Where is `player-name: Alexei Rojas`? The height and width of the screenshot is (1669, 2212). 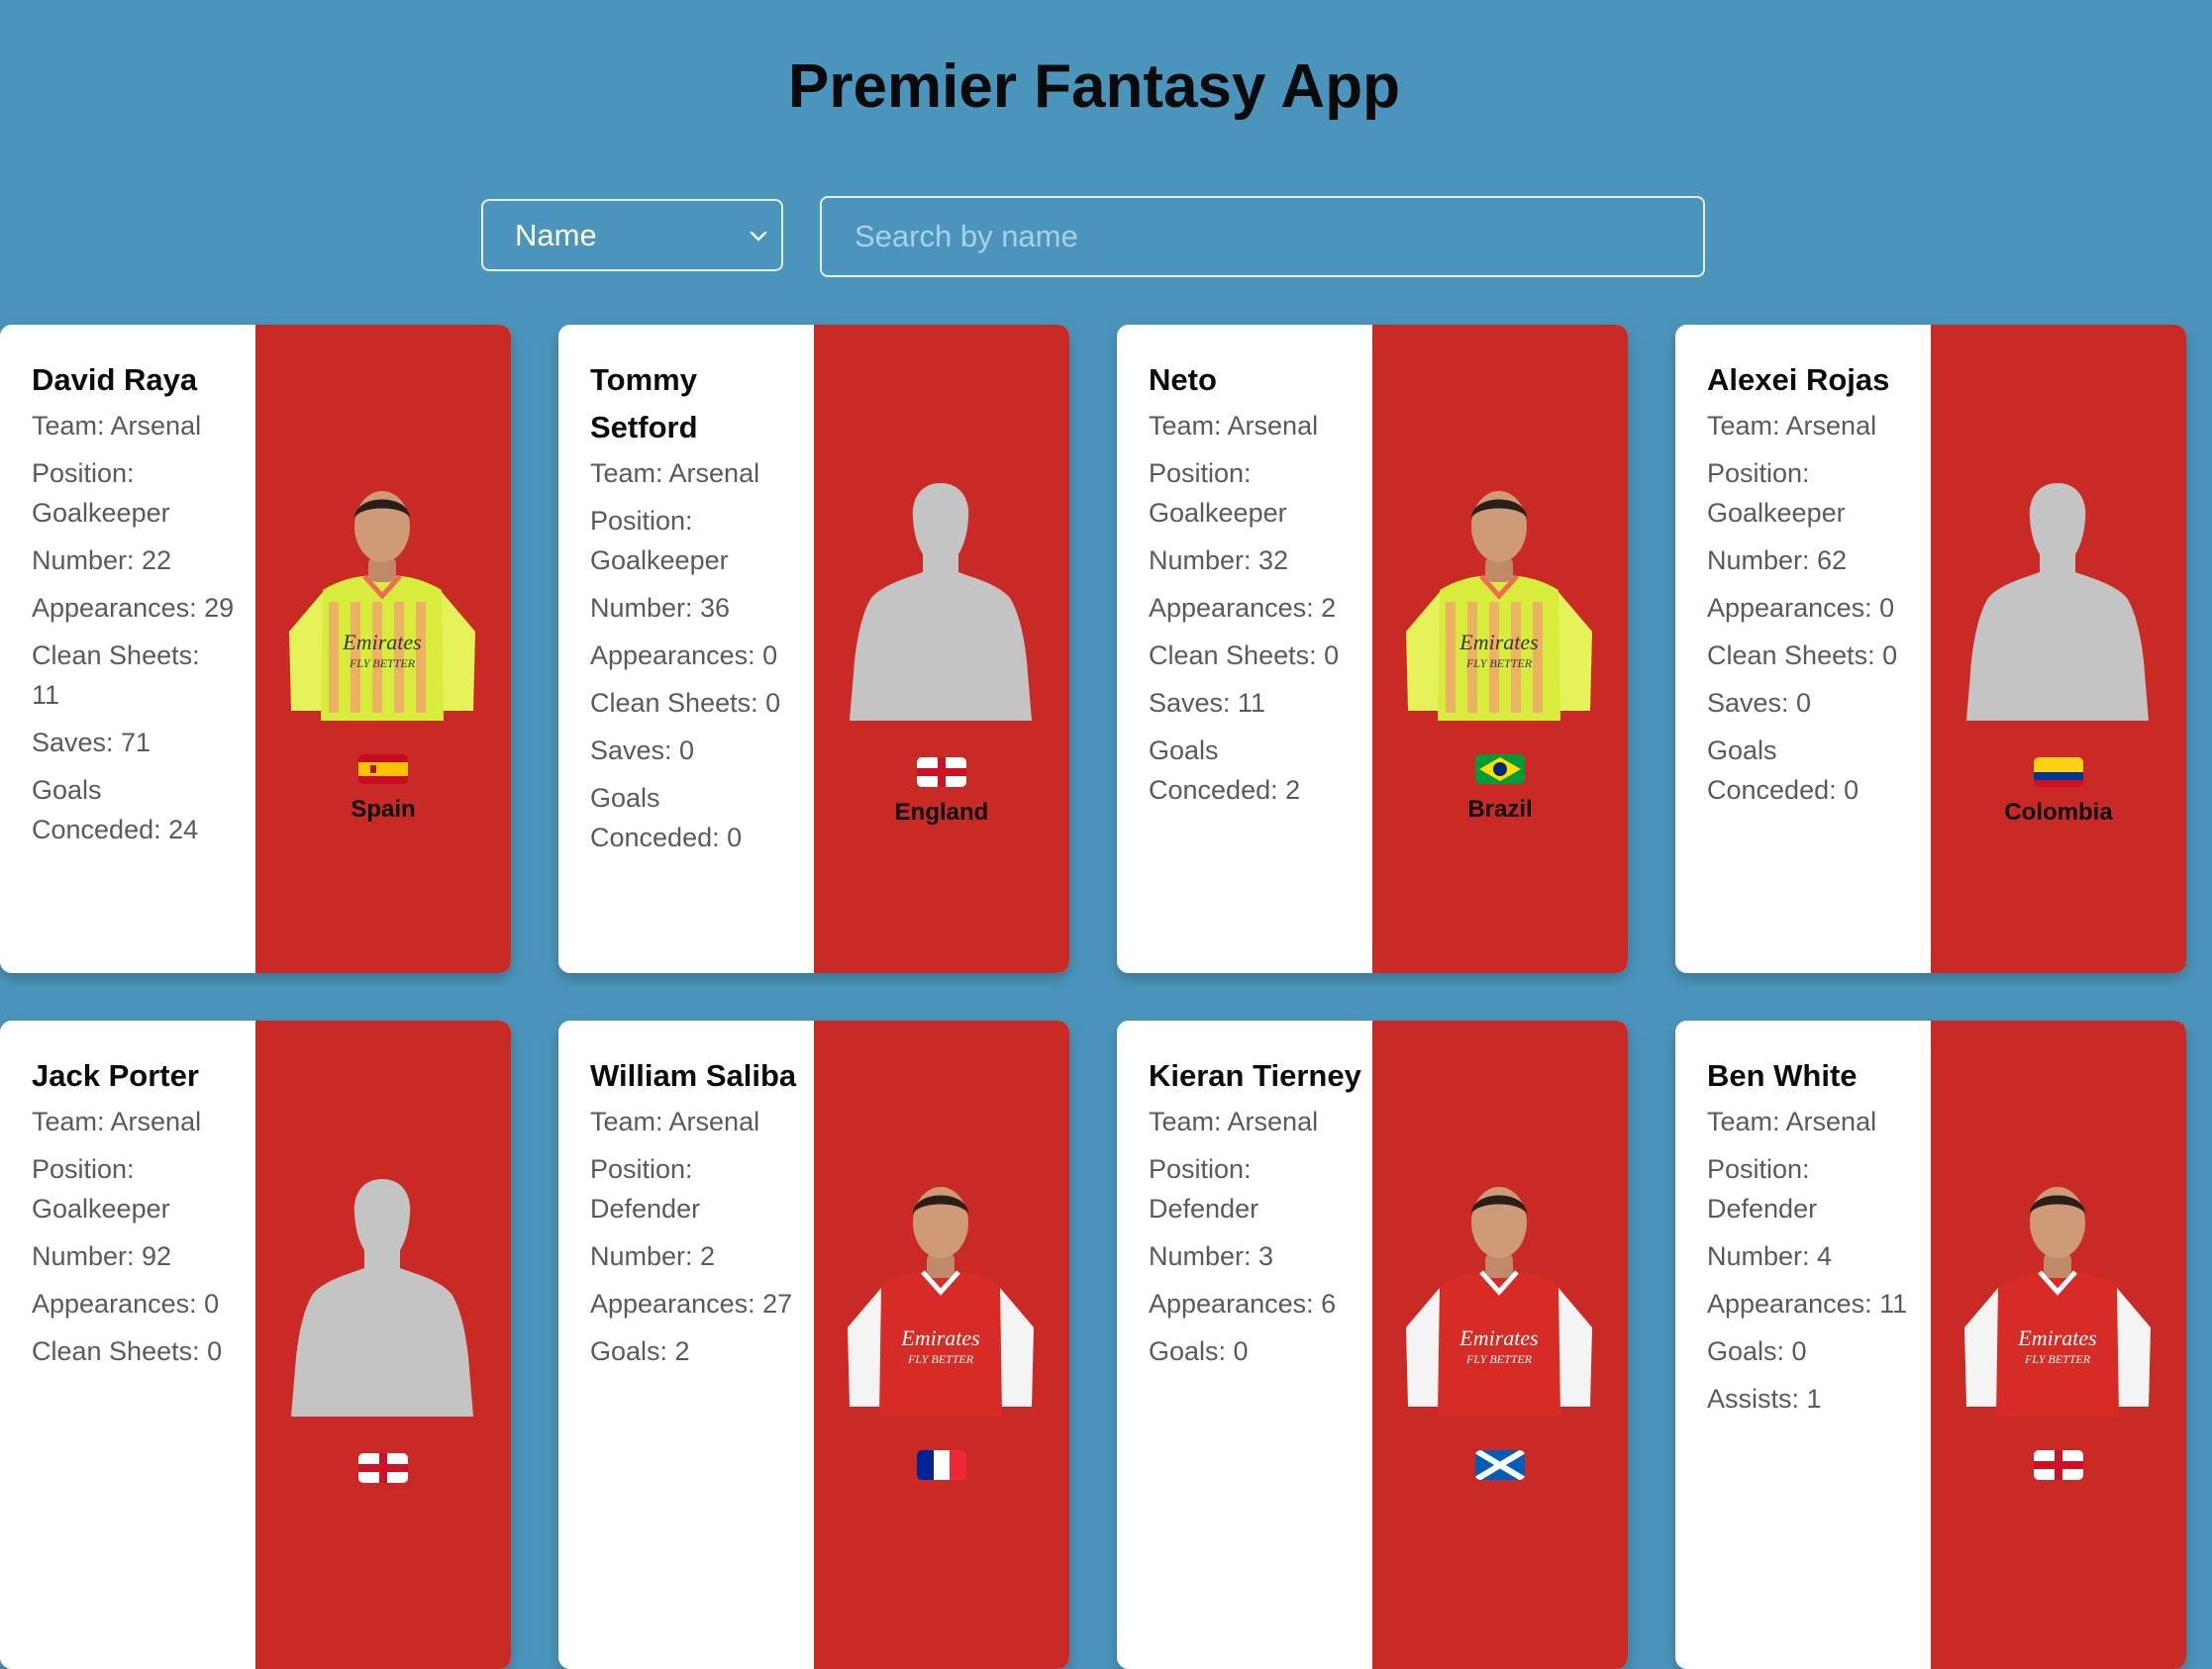
player-name: Alexei Rojas is located at coordinates (1798, 379).